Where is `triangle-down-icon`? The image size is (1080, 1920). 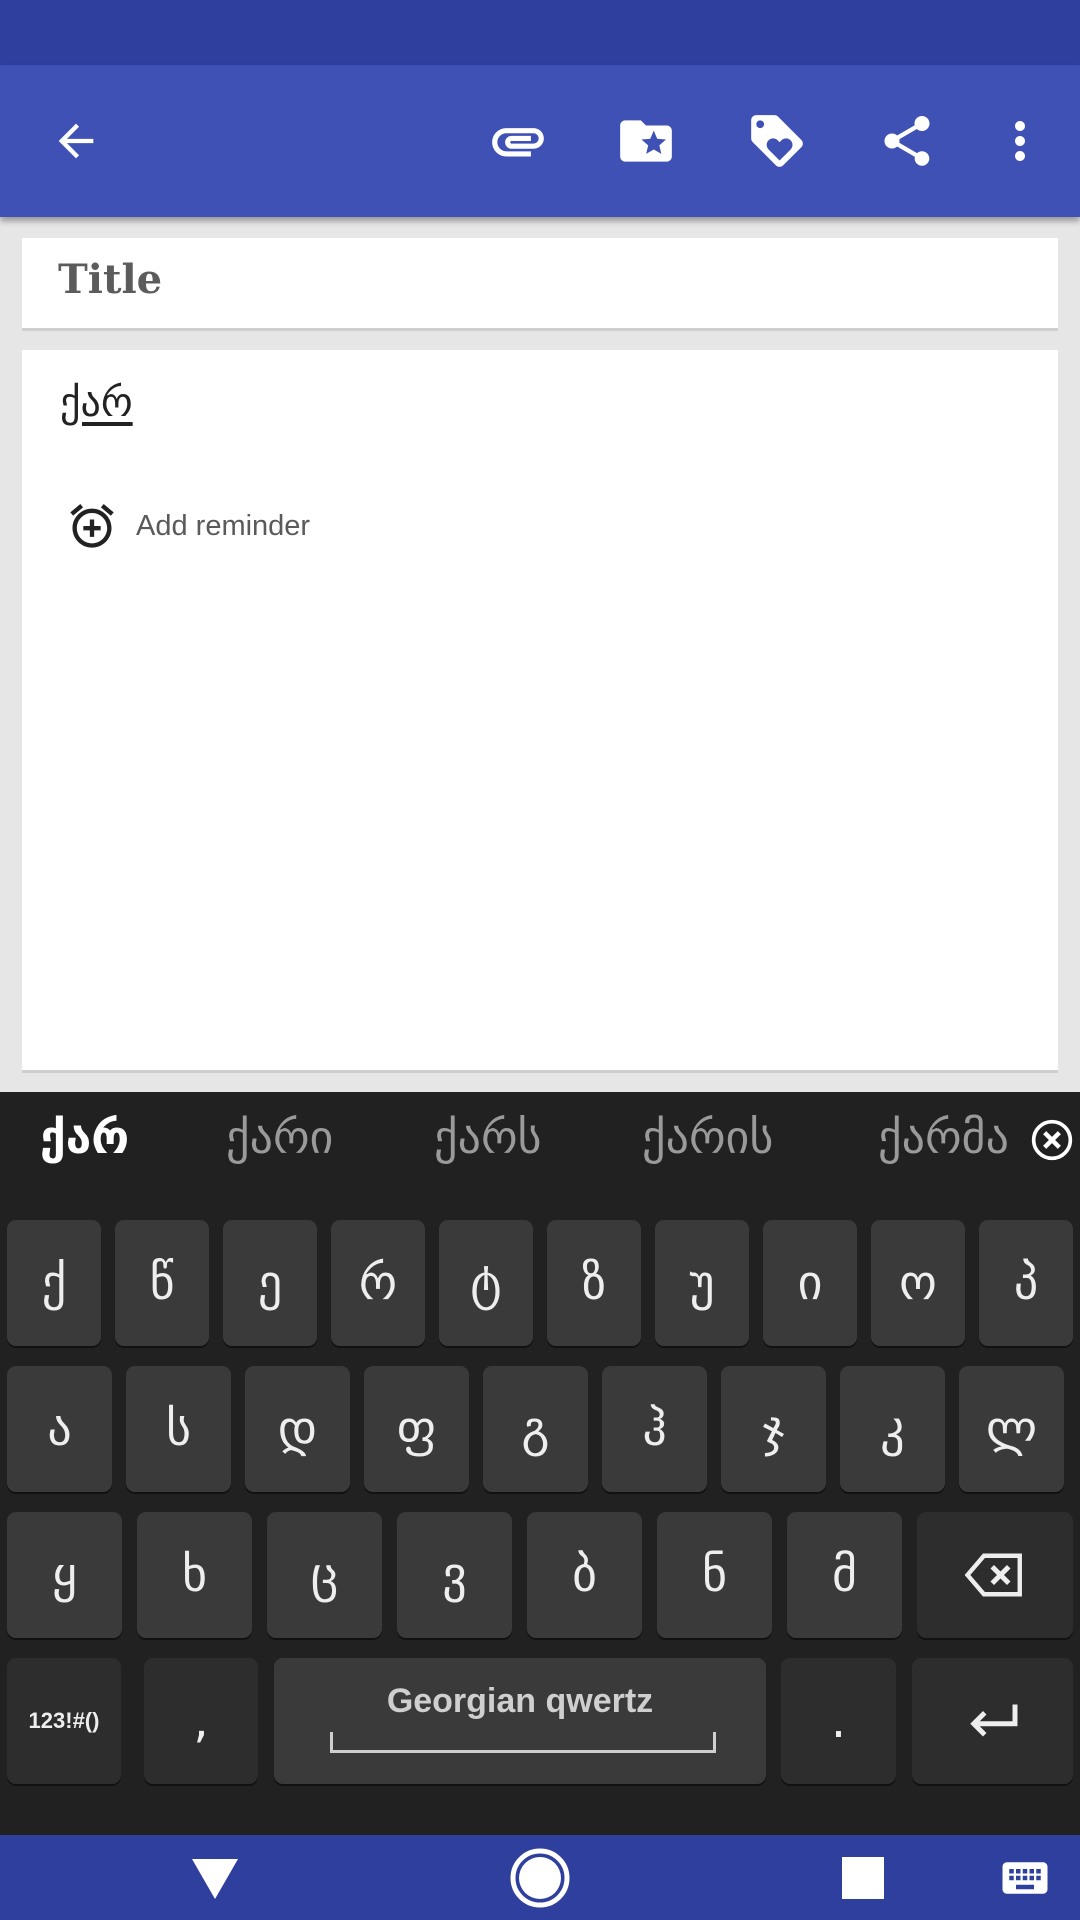 triangle-down-icon is located at coordinates (215, 1879).